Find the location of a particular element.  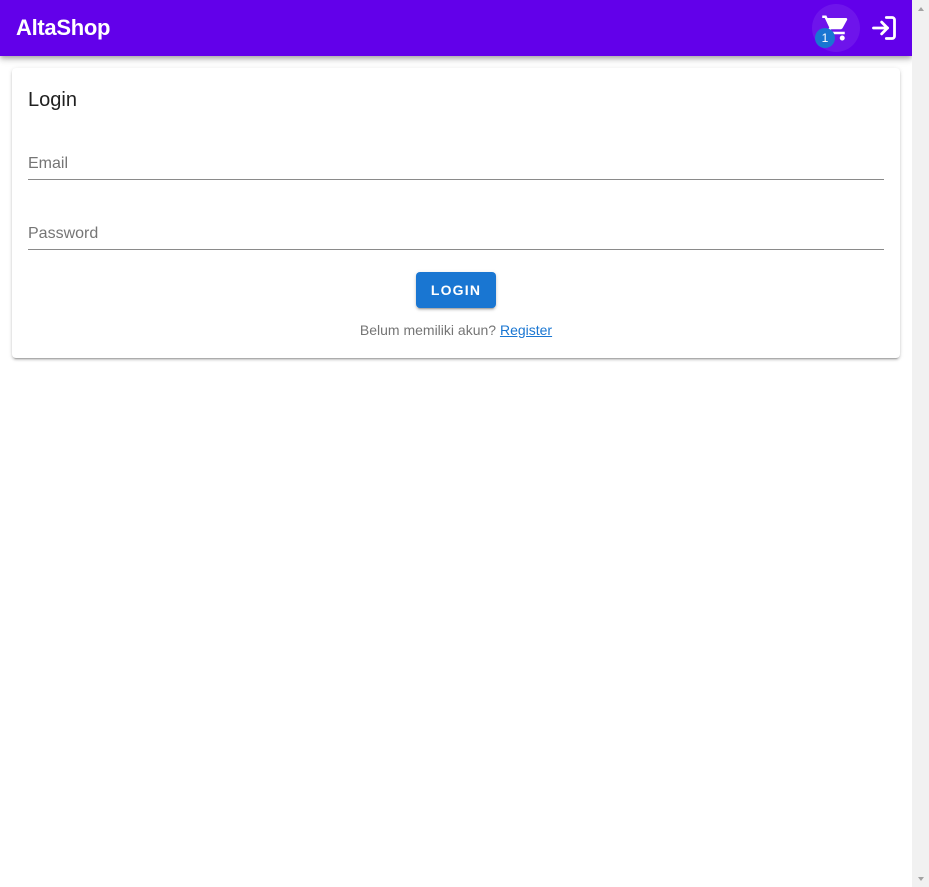

scroll-up-button is located at coordinates (920, 8).